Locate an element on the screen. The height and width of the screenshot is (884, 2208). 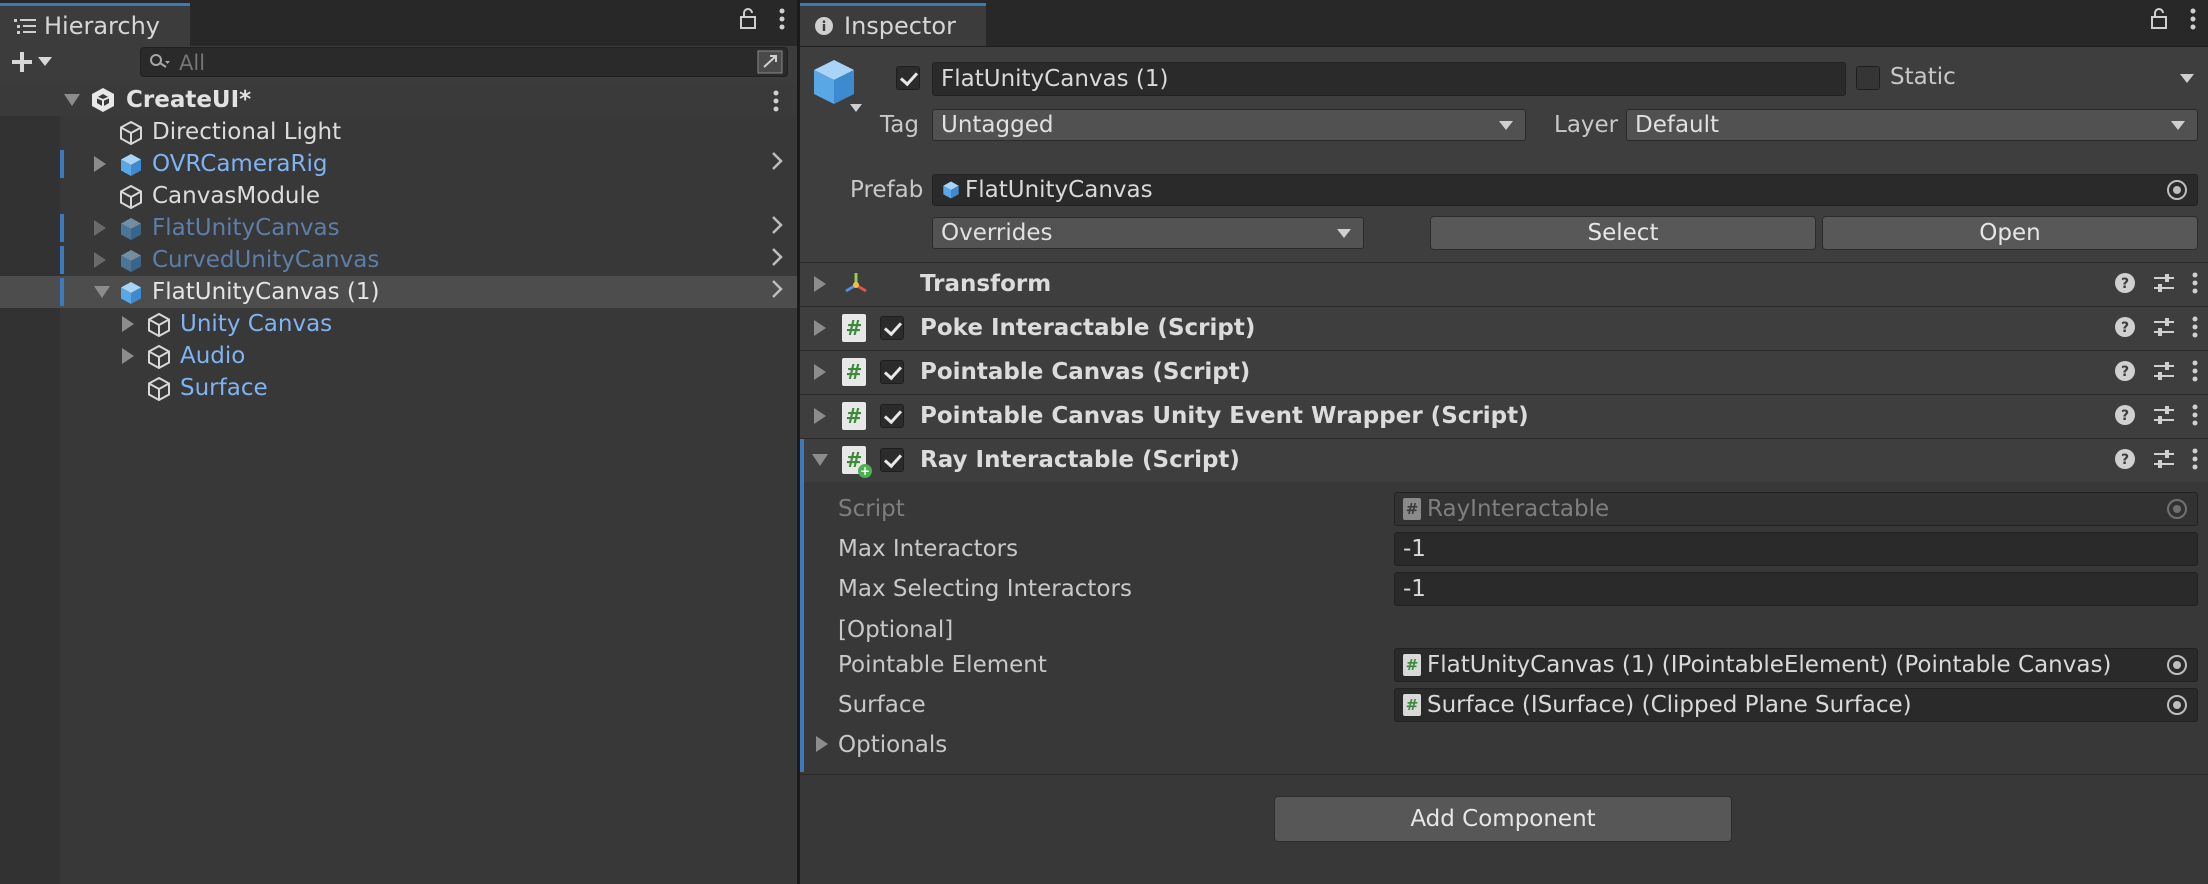
hierarchy-item: OVRCameraRig is located at coordinates (398, 164).